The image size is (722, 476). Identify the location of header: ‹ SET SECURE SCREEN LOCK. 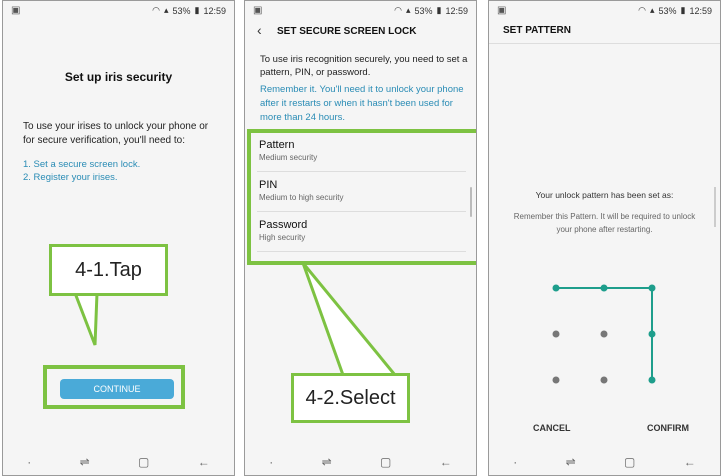
(360, 32).